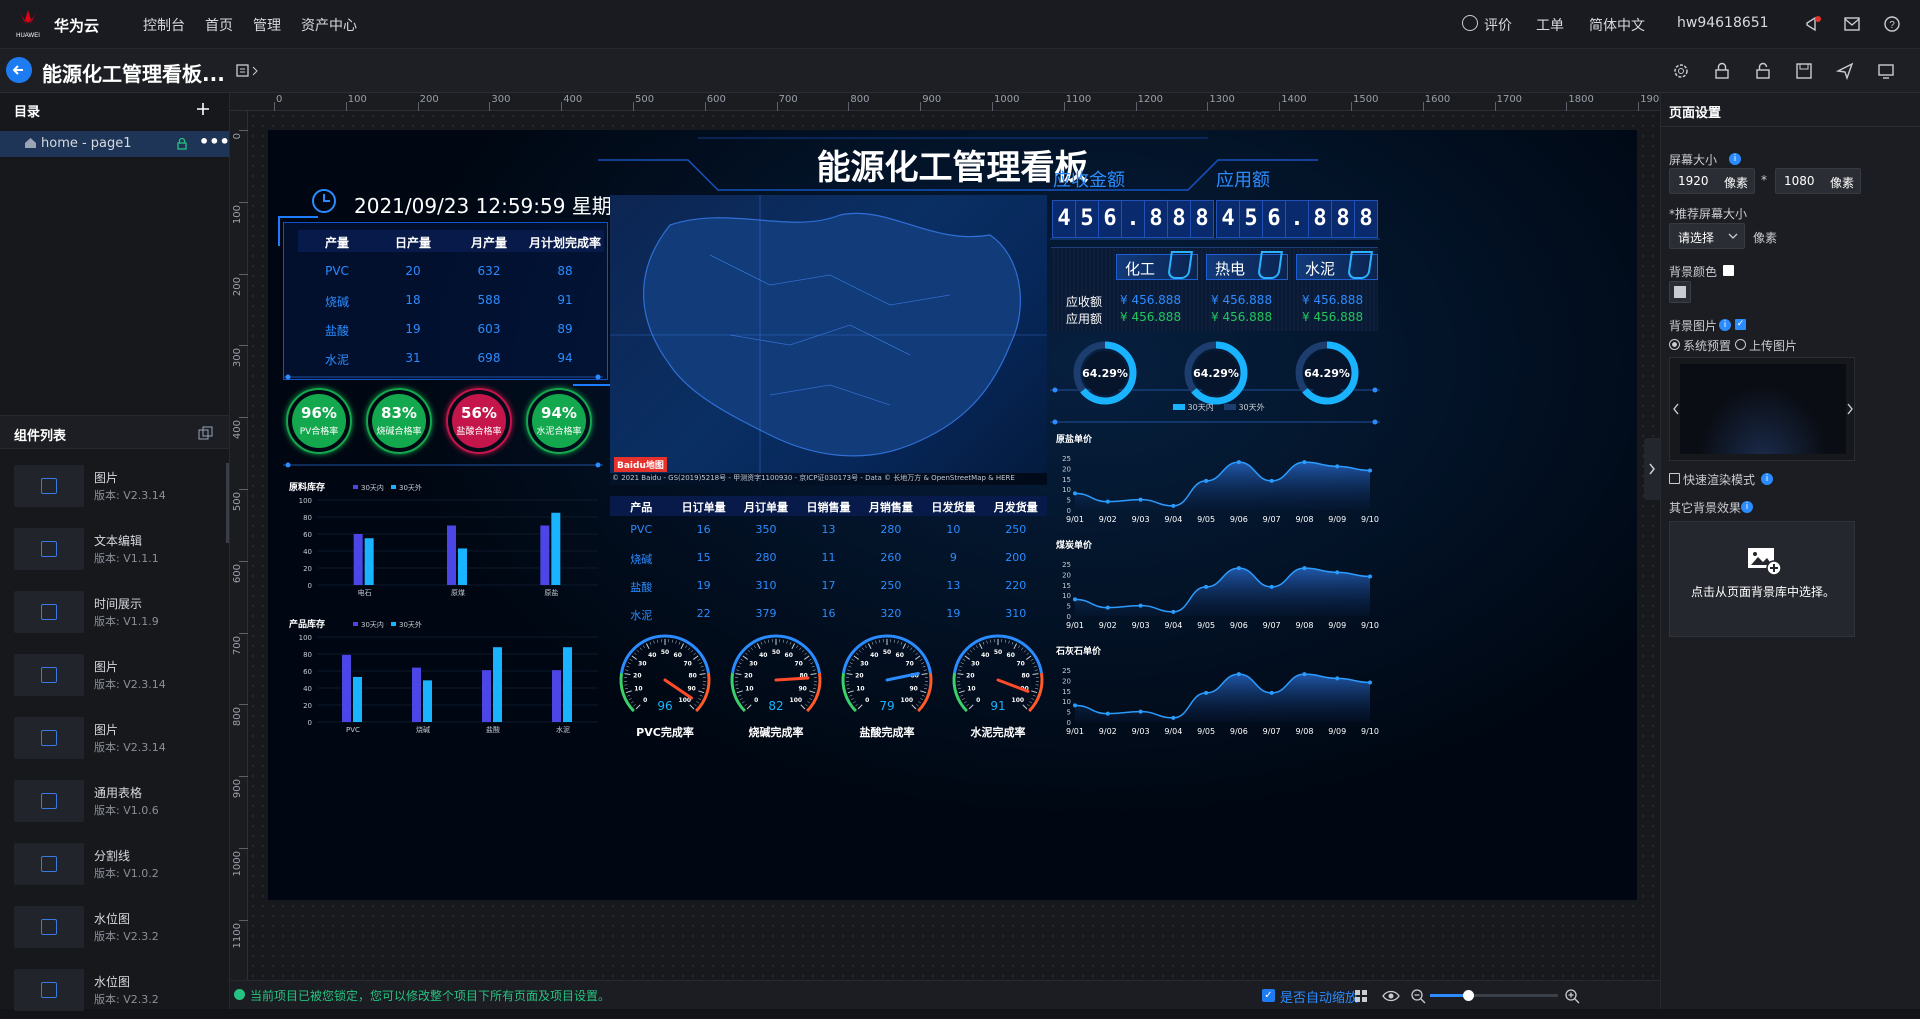 The image size is (1920, 1019). What do you see at coordinates (1550, 25) in the screenshot?
I see `nav-ticket: 工单` at bounding box center [1550, 25].